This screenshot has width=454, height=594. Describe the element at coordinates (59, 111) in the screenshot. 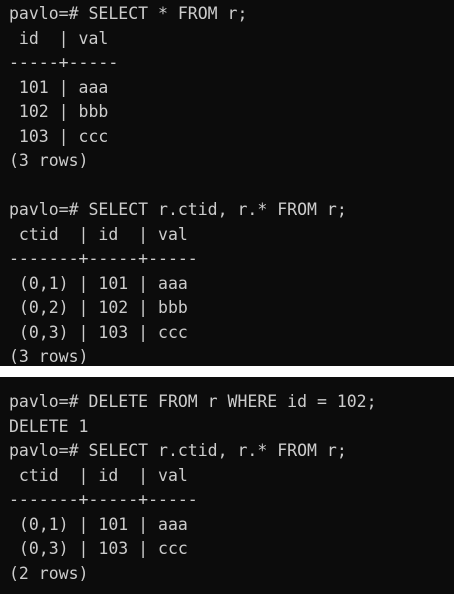

I see `table-row: 102 | bbb` at that location.